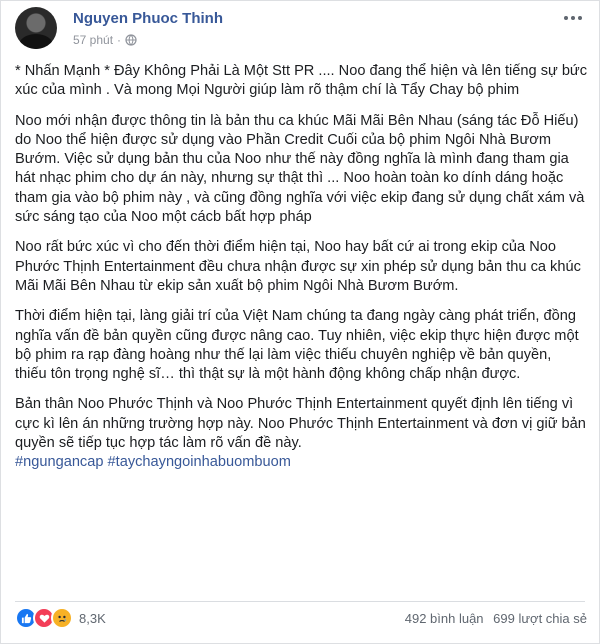 The height and width of the screenshot is (644, 600). I want to click on post-time: 57 phút, so click(93, 40).